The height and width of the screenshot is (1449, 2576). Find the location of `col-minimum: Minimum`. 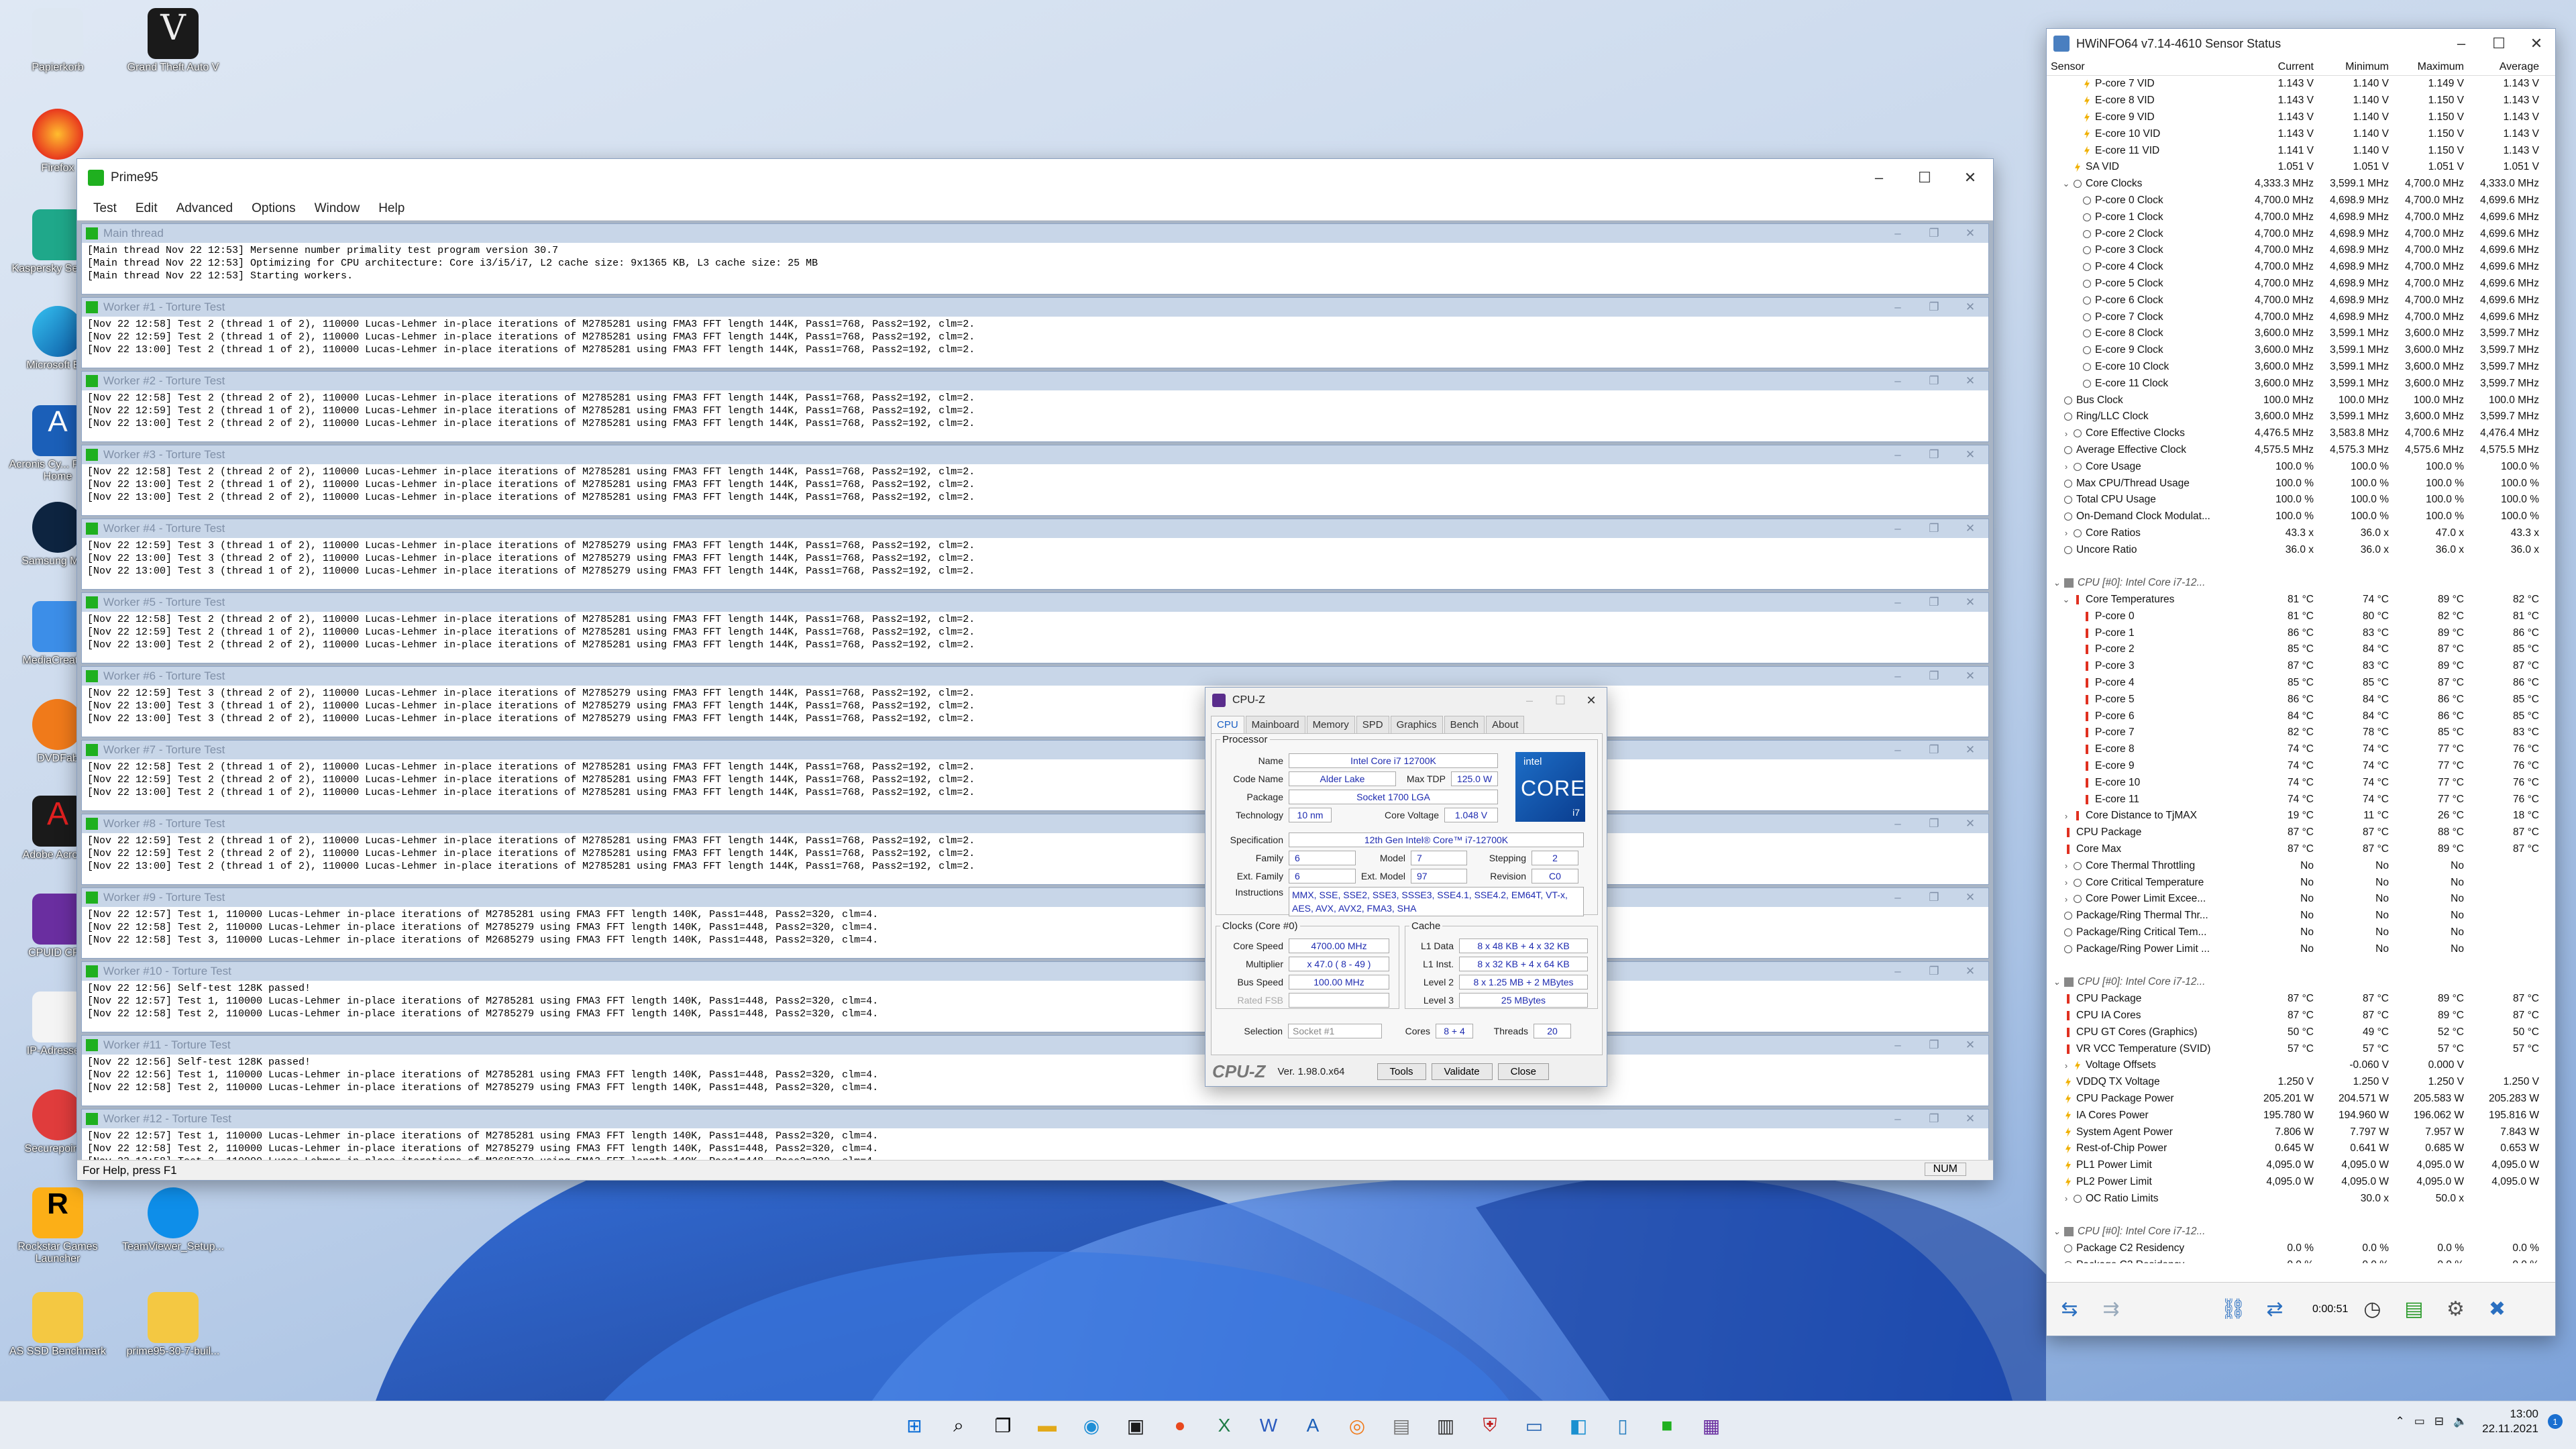

col-minimum: Minimum is located at coordinates (2354, 67).